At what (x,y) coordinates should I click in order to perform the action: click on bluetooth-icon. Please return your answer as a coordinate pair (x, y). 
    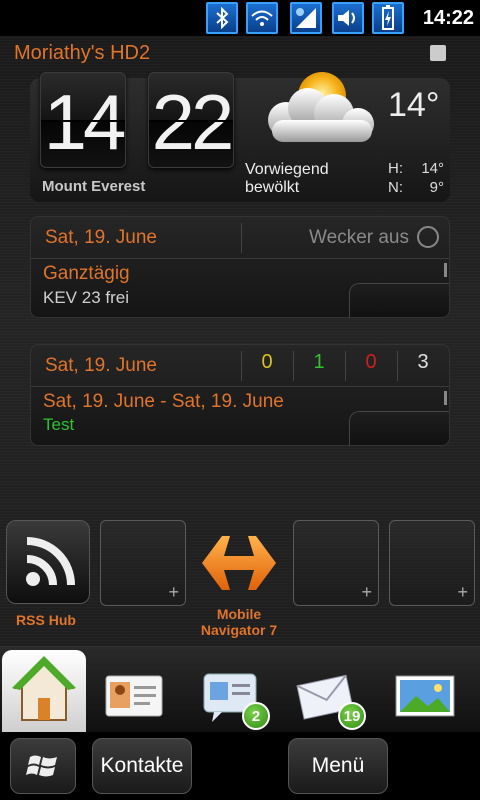
    Looking at the image, I should click on (222, 18).